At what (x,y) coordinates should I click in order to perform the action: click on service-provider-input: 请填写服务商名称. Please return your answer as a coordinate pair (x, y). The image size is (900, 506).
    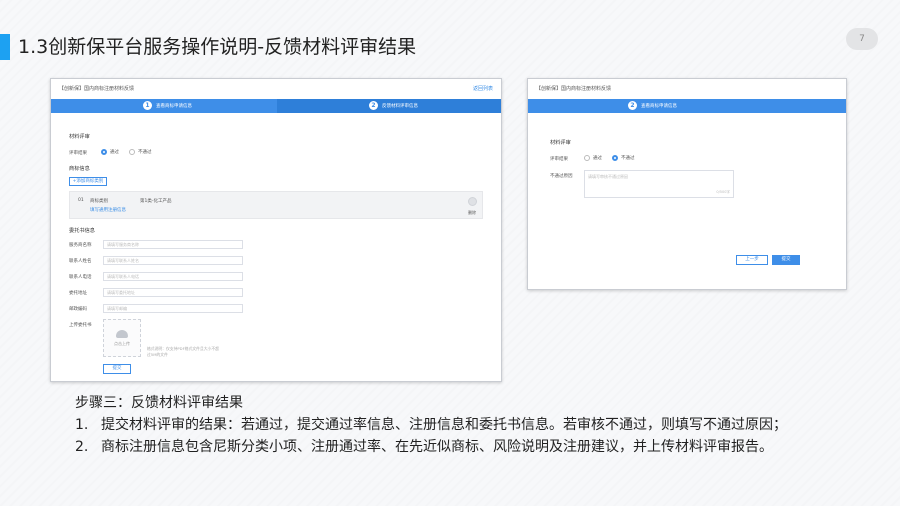
    Looking at the image, I should click on (173, 244).